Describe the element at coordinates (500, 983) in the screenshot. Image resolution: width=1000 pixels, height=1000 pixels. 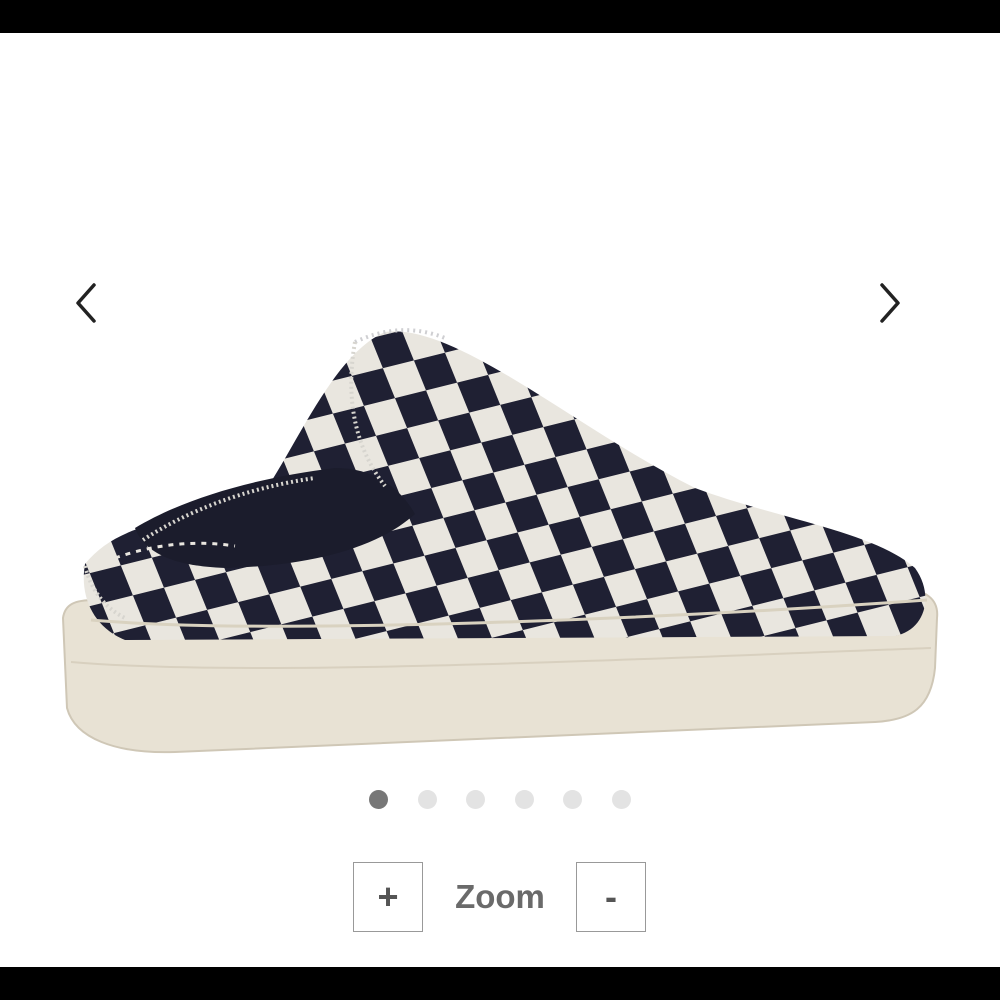
I see `bottom-black-bar` at that location.